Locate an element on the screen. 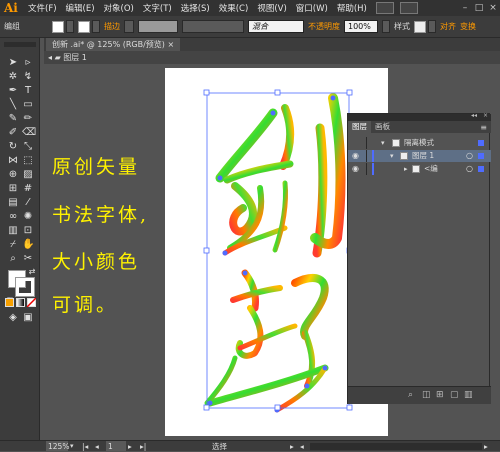 Image resolution: width=500 pixels, height=452 pixels. hand-tool-icon: ✋ is located at coordinates (28, 245).